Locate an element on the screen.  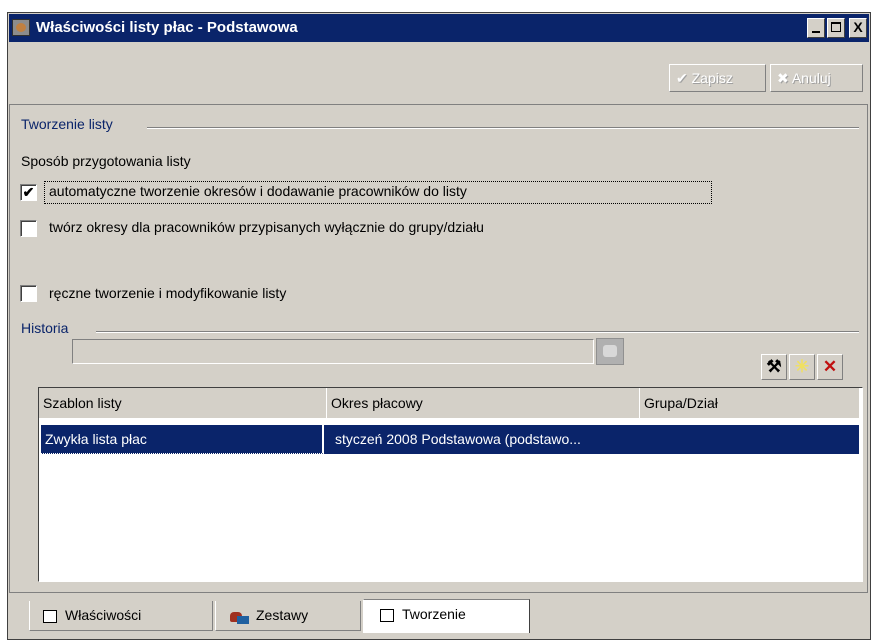
delete-icon: ✕ is located at coordinates (830, 366).